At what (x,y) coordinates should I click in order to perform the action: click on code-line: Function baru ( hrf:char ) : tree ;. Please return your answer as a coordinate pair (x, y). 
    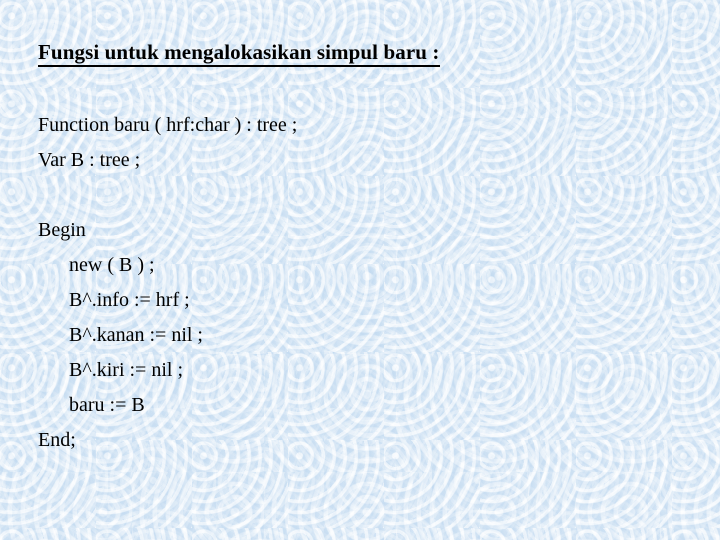
    Looking at the image, I should click on (168, 125).